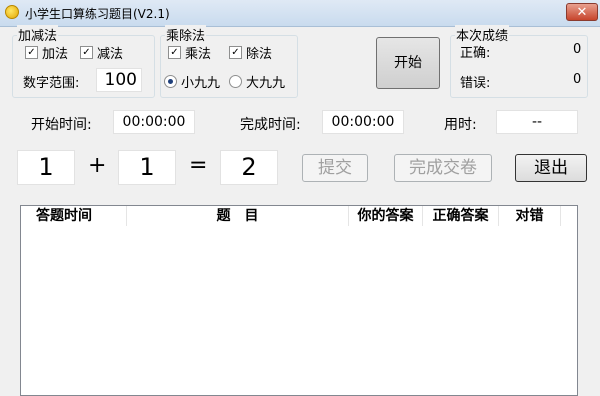  Describe the element at coordinates (335, 168) in the screenshot. I see `submit-button: 提交` at that location.